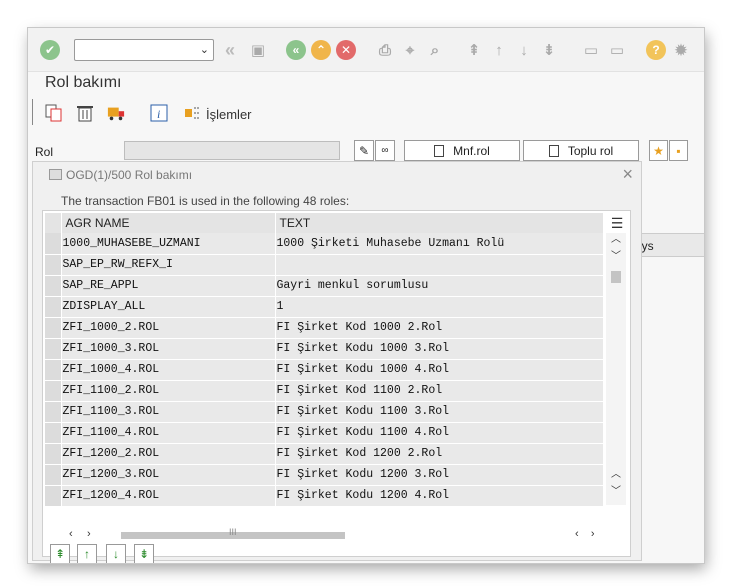  I want to click on table-row: ZFI_1000_2.ROL FI Şirket Kod 1000 2.Rol, so click(324, 328).